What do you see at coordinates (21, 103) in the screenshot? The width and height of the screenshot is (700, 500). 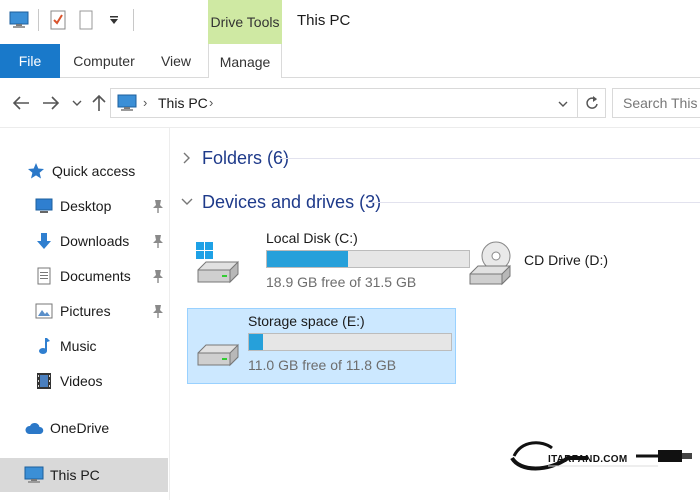 I see `back-arrow-icon` at bounding box center [21, 103].